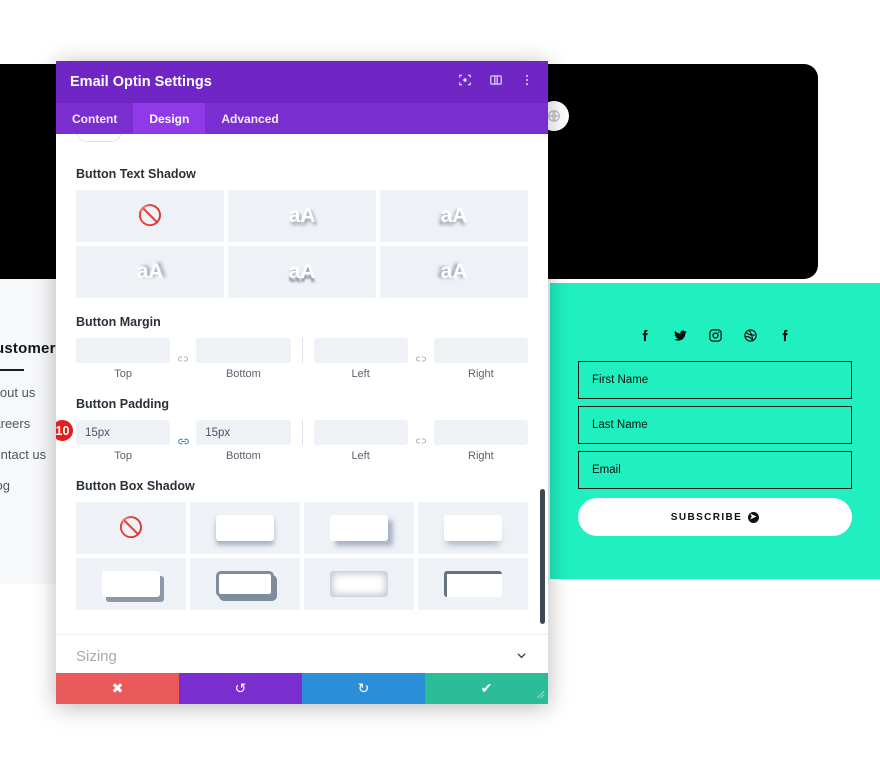 This screenshot has height=779, width=880. What do you see at coordinates (715, 313) in the screenshot?
I see `social-icons-row` at bounding box center [715, 313].